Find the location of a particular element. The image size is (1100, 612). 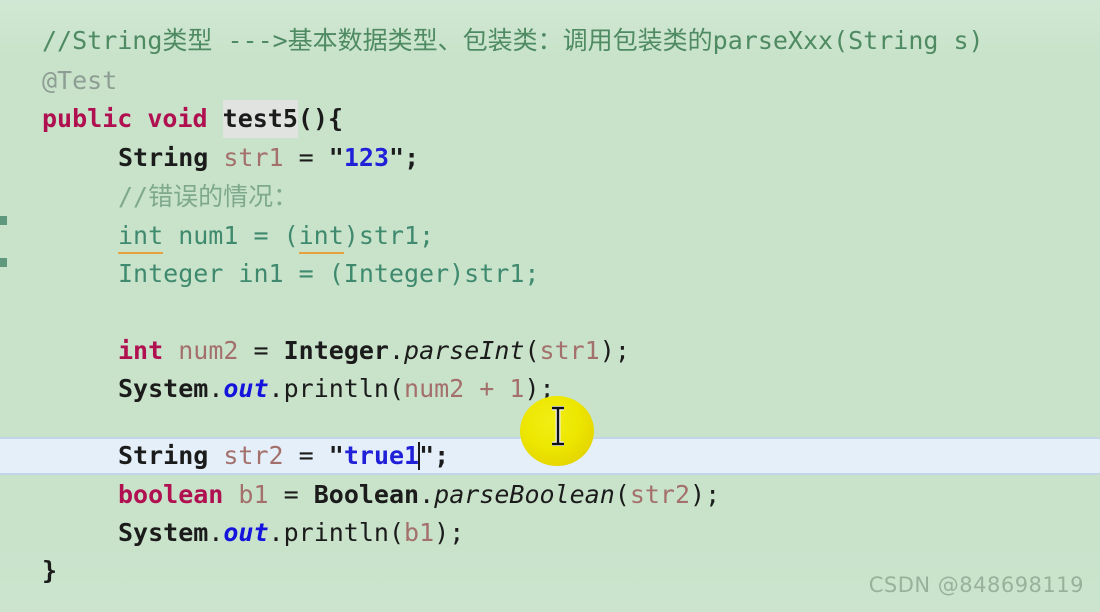

code-line-num2-parseint: int num2 = Integer. parseInt(str1); is located at coordinates (550, 351).